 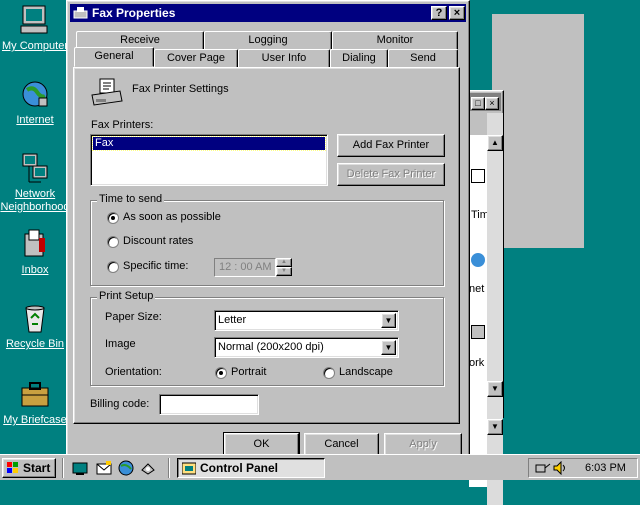 What do you see at coordinates (492, 103) in the screenshot?
I see `close-icon: ×` at bounding box center [492, 103].